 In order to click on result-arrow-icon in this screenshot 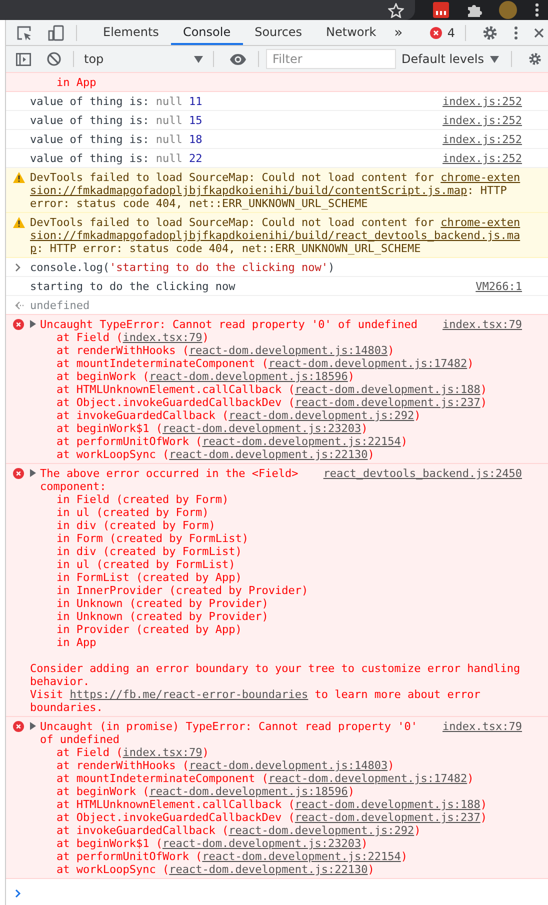, I will do `click(19, 305)`.